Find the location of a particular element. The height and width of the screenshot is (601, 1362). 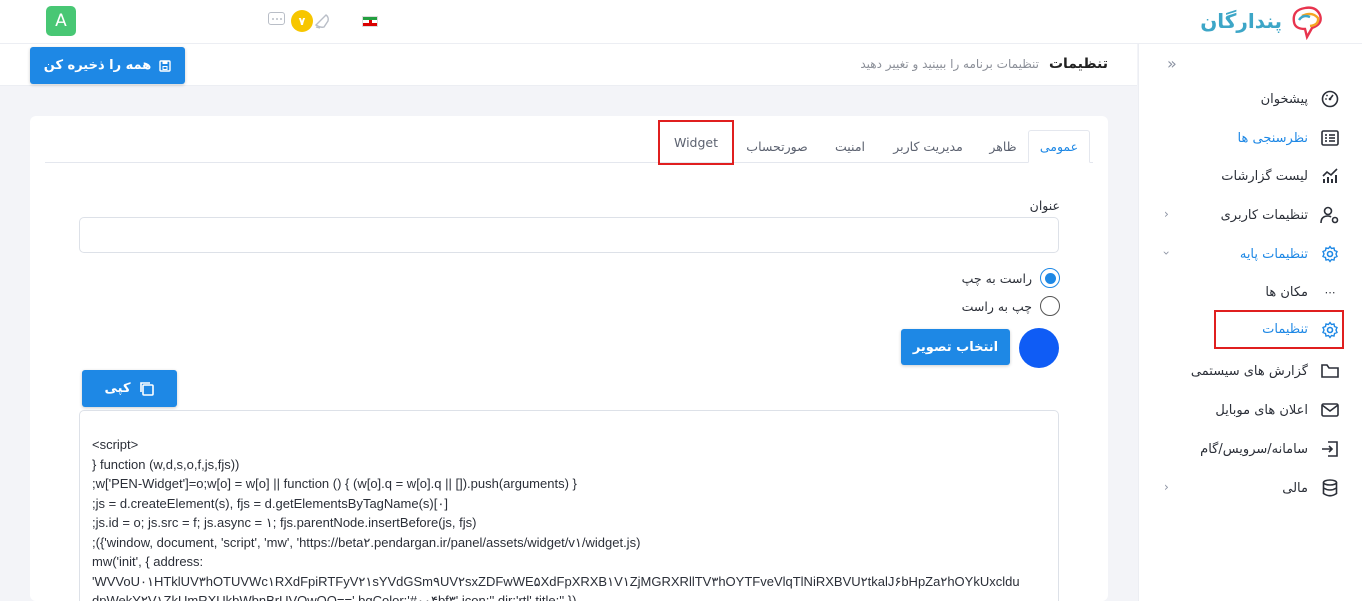

radio-rtl: راست به چپ is located at coordinates (1011, 278).